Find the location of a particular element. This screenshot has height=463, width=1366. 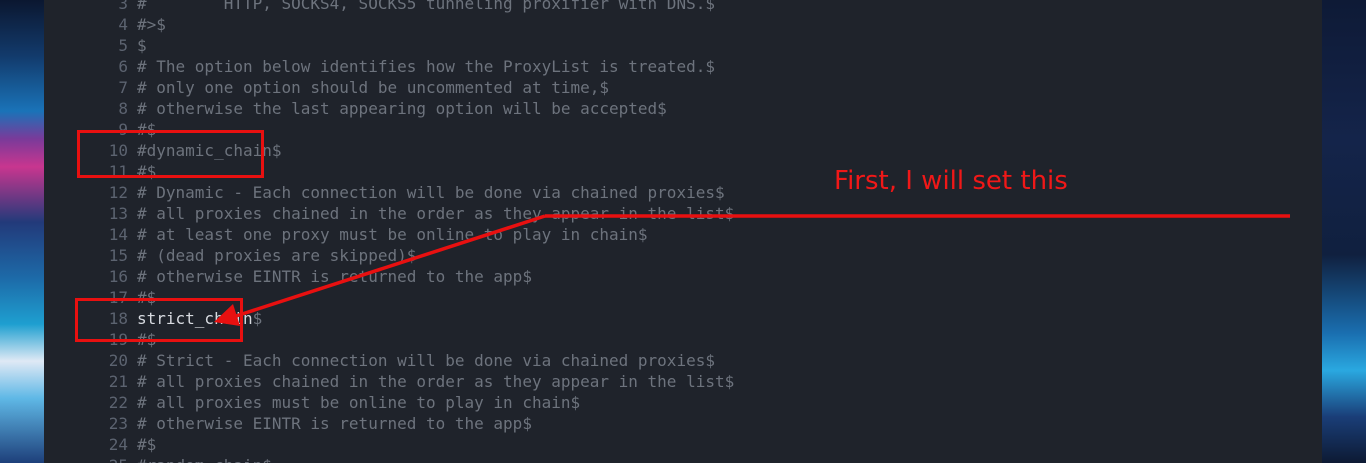

line-number: 6 is located at coordinates (123, 66).